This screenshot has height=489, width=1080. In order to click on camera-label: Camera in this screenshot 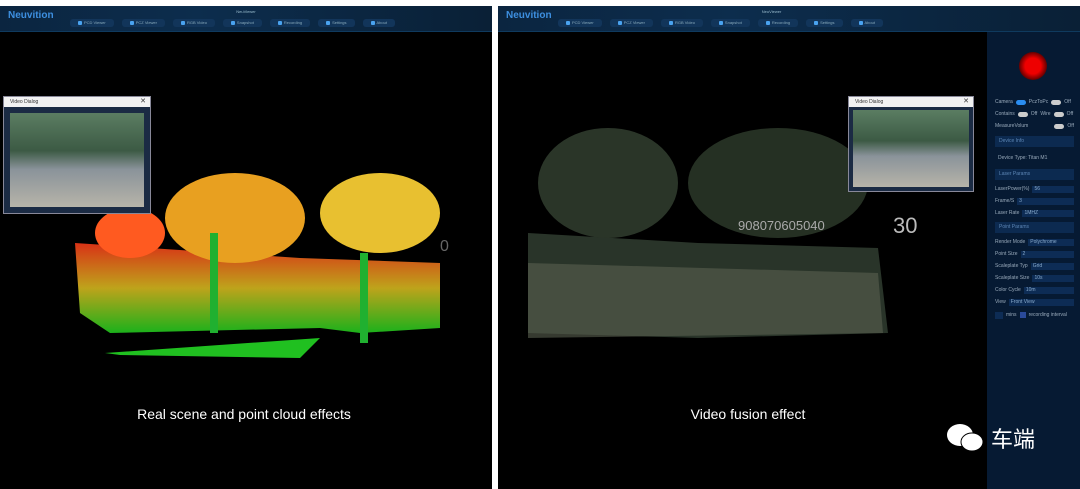, I will do `click(1004, 102)`.